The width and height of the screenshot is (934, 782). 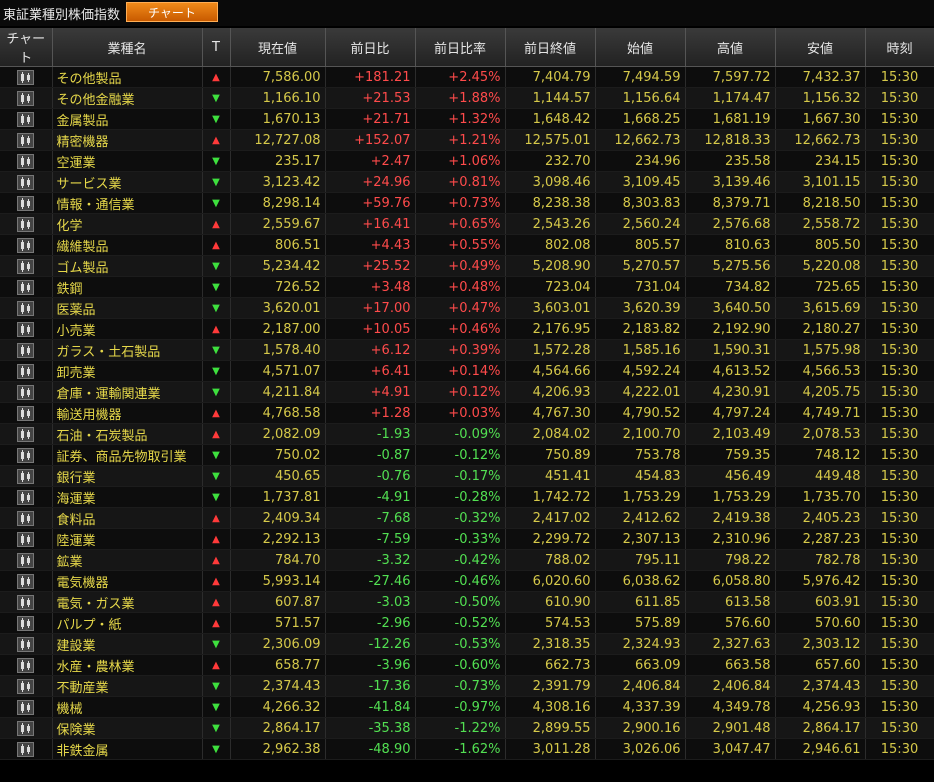 I want to click on sector-name: パルプ・紙, so click(x=127, y=623).